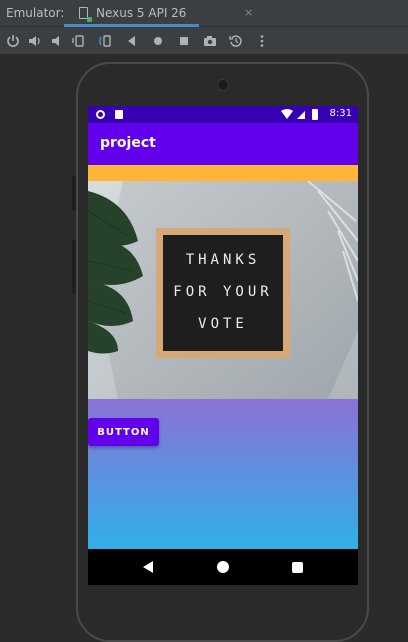 Image resolution: width=408 pixels, height=642 pixels. I want to click on tab-title: Nexus 5 API 26, so click(141, 13).